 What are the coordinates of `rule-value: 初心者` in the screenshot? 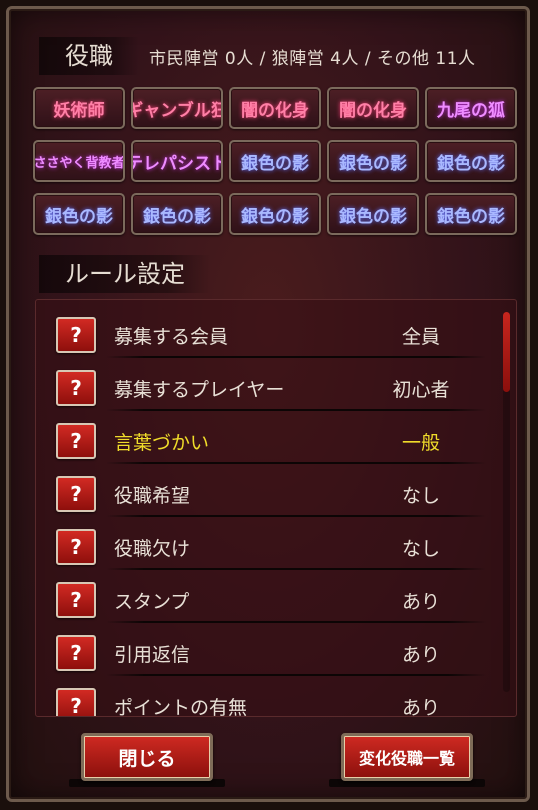 It's located at (421, 390).